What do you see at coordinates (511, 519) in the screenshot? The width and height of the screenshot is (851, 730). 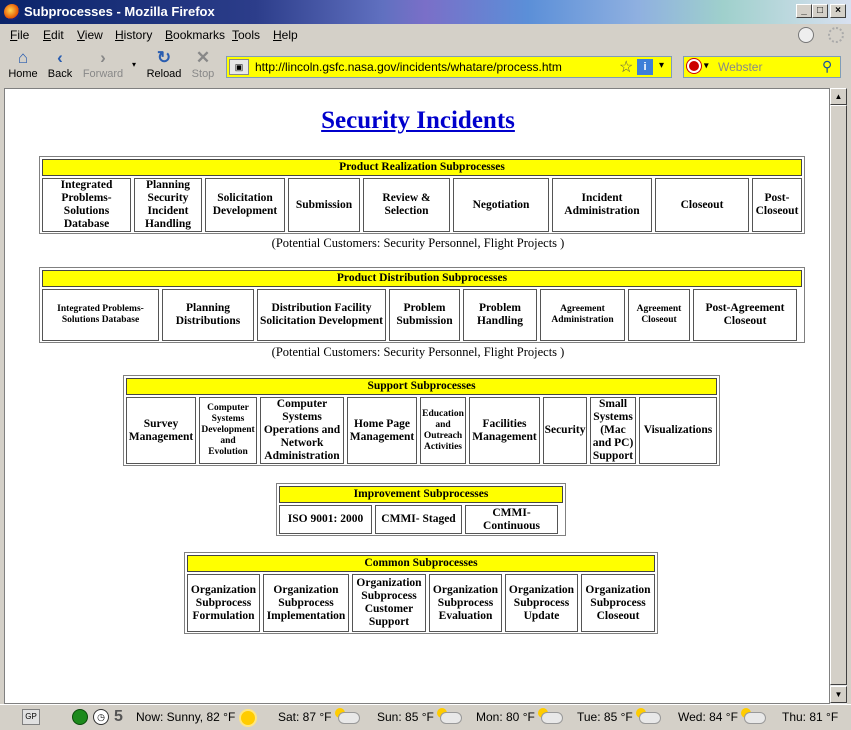 I see `subprocess-cell: CMMI- Continuous` at bounding box center [511, 519].